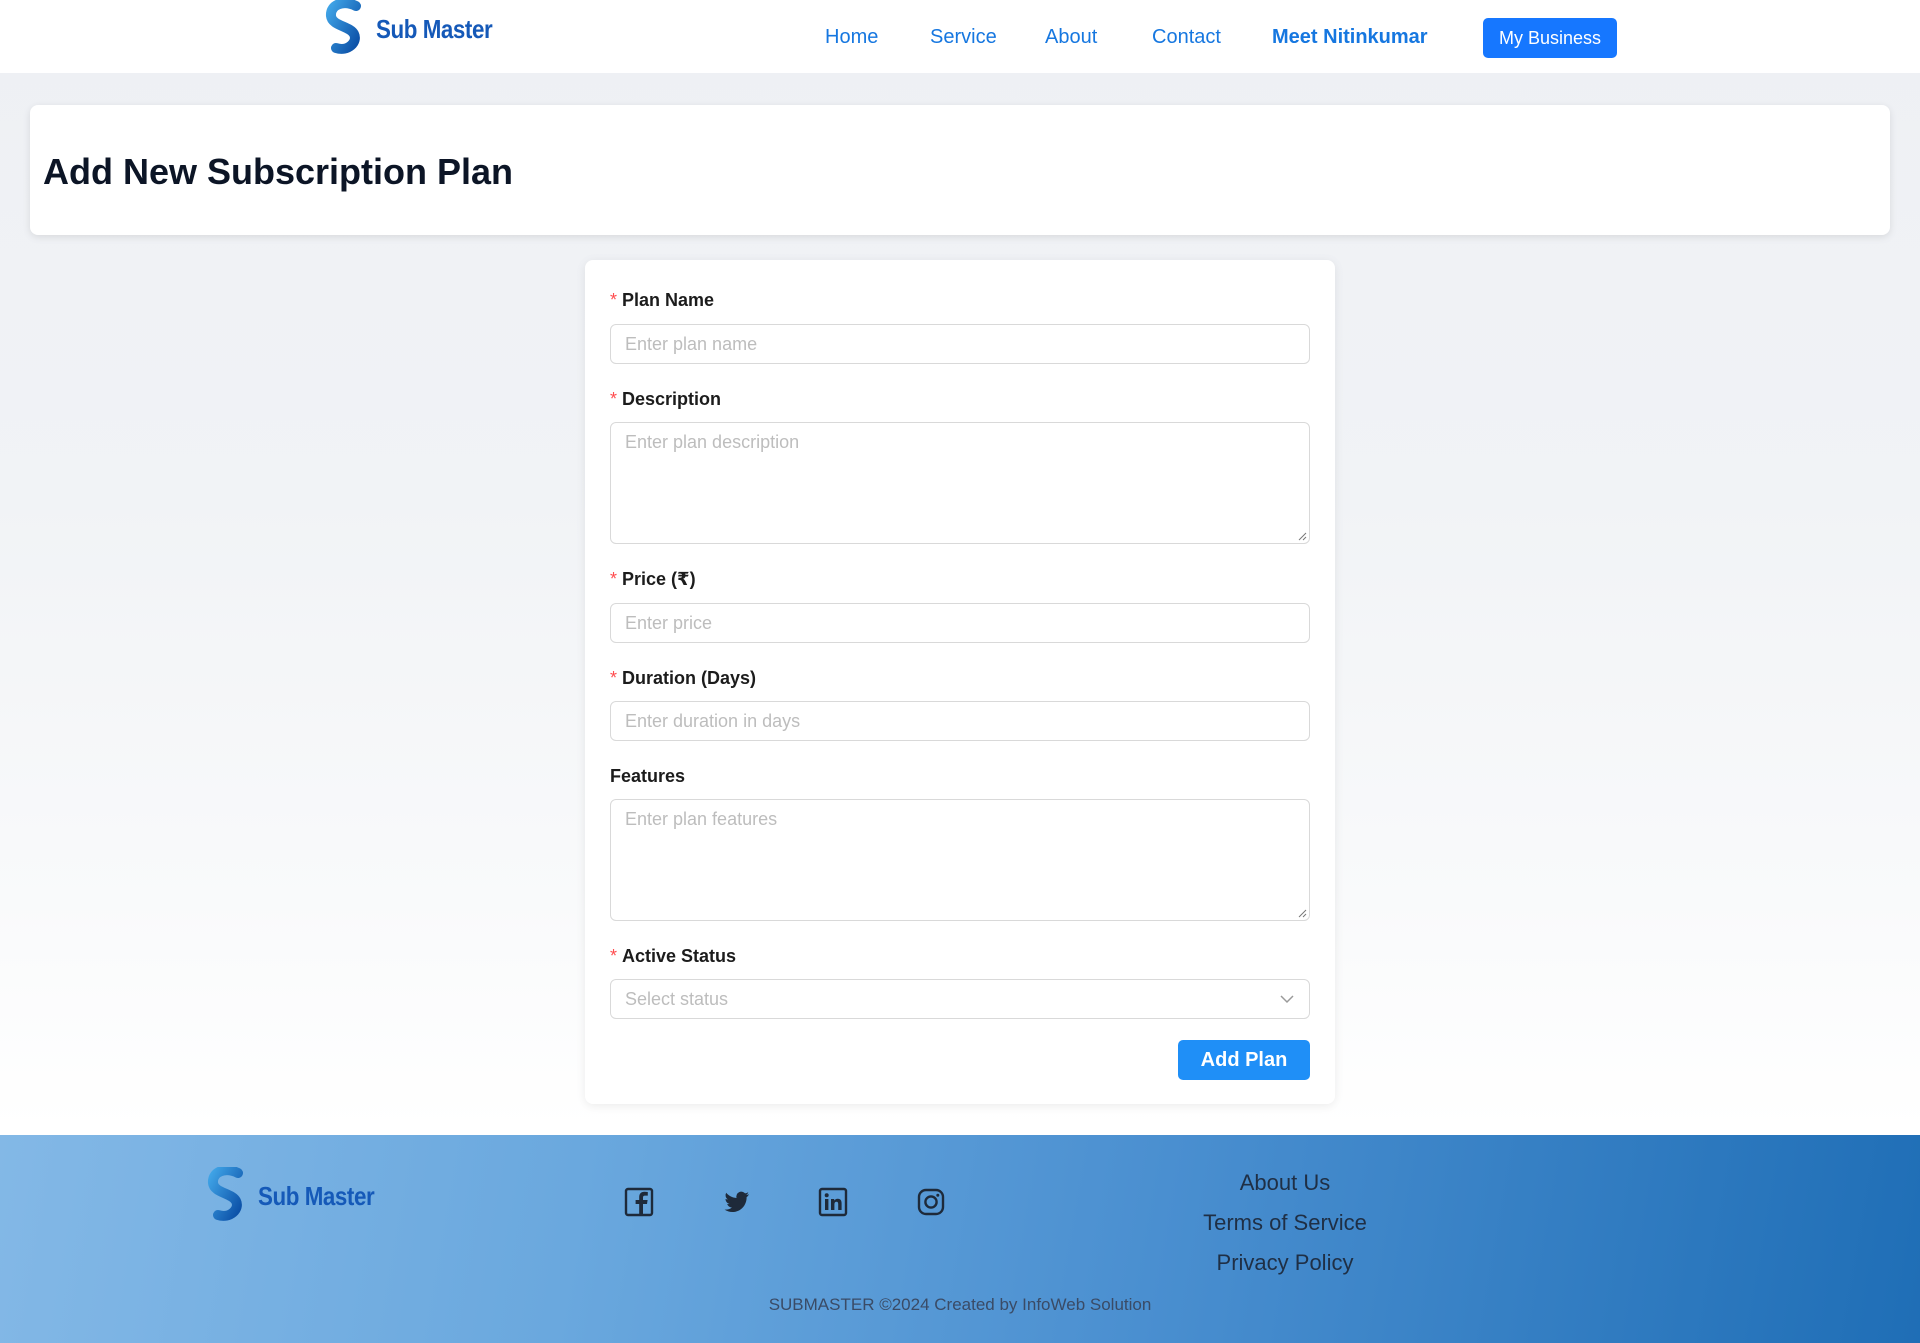  I want to click on add-plan-button: Add Plan, so click(1244, 1060).